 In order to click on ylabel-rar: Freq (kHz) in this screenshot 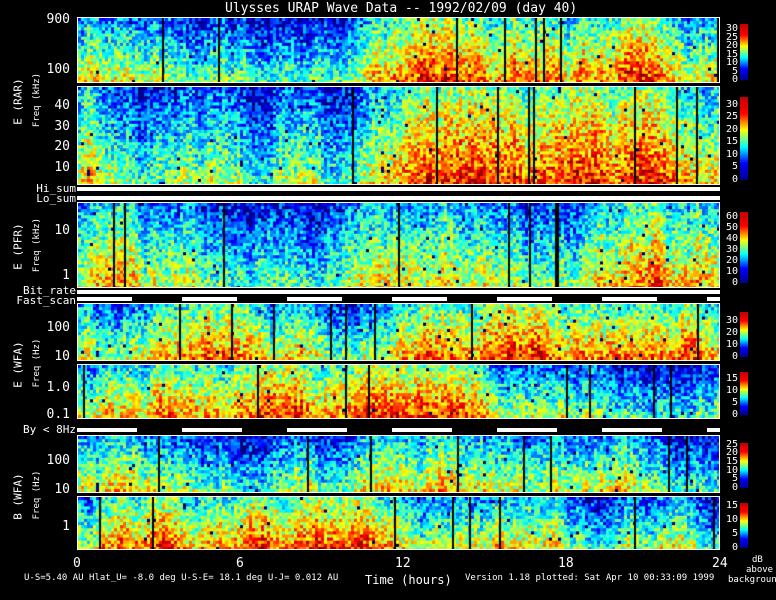, I will do `click(37, 100)`.